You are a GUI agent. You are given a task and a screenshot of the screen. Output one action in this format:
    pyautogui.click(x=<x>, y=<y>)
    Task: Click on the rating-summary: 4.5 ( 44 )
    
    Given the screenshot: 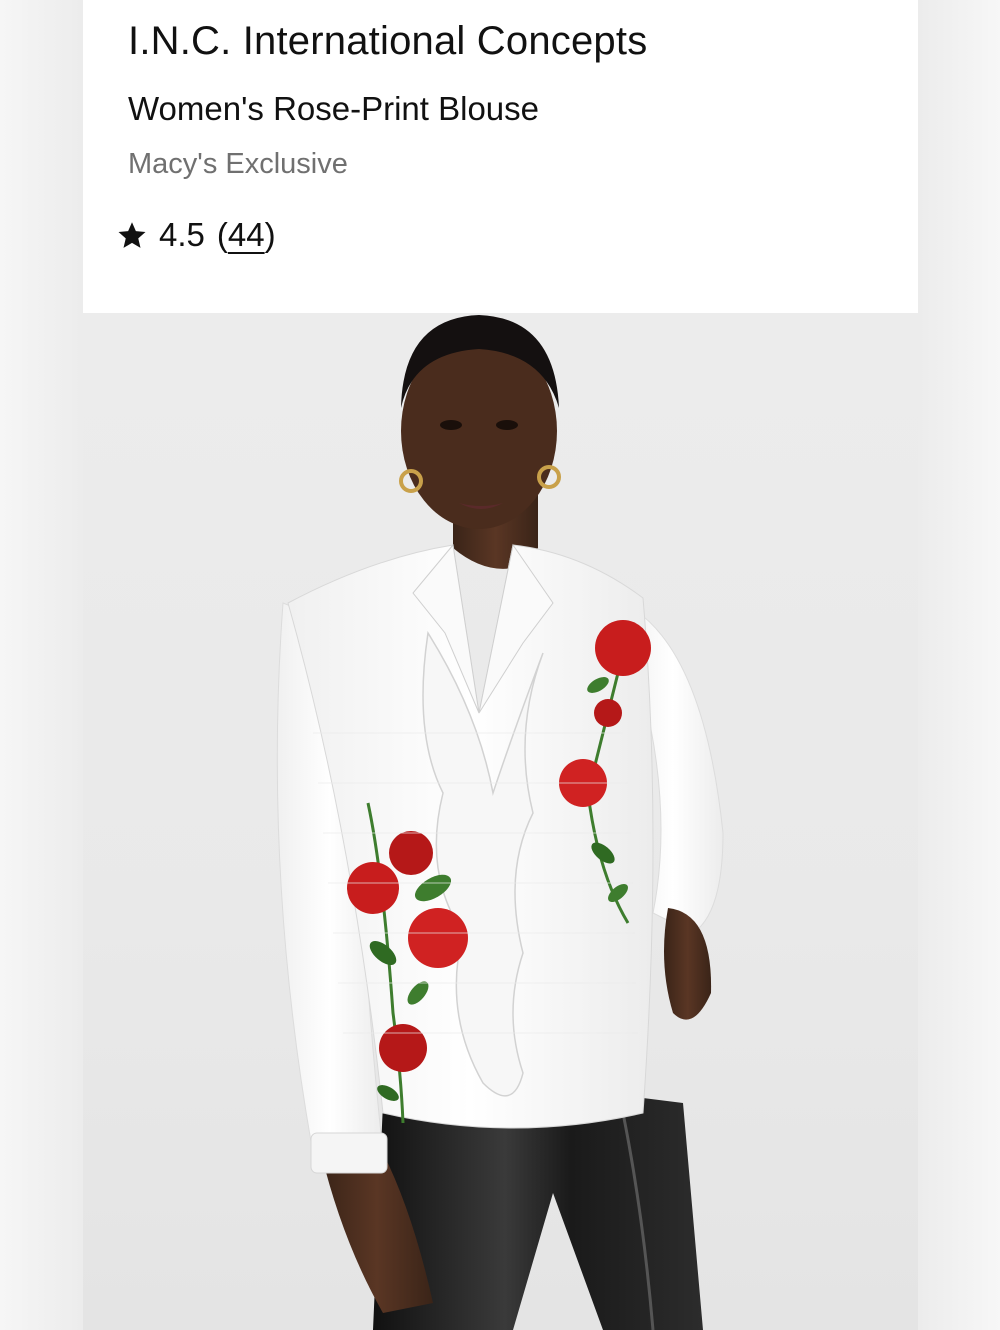 What is the action you would take?
    pyautogui.click(x=196, y=235)
    